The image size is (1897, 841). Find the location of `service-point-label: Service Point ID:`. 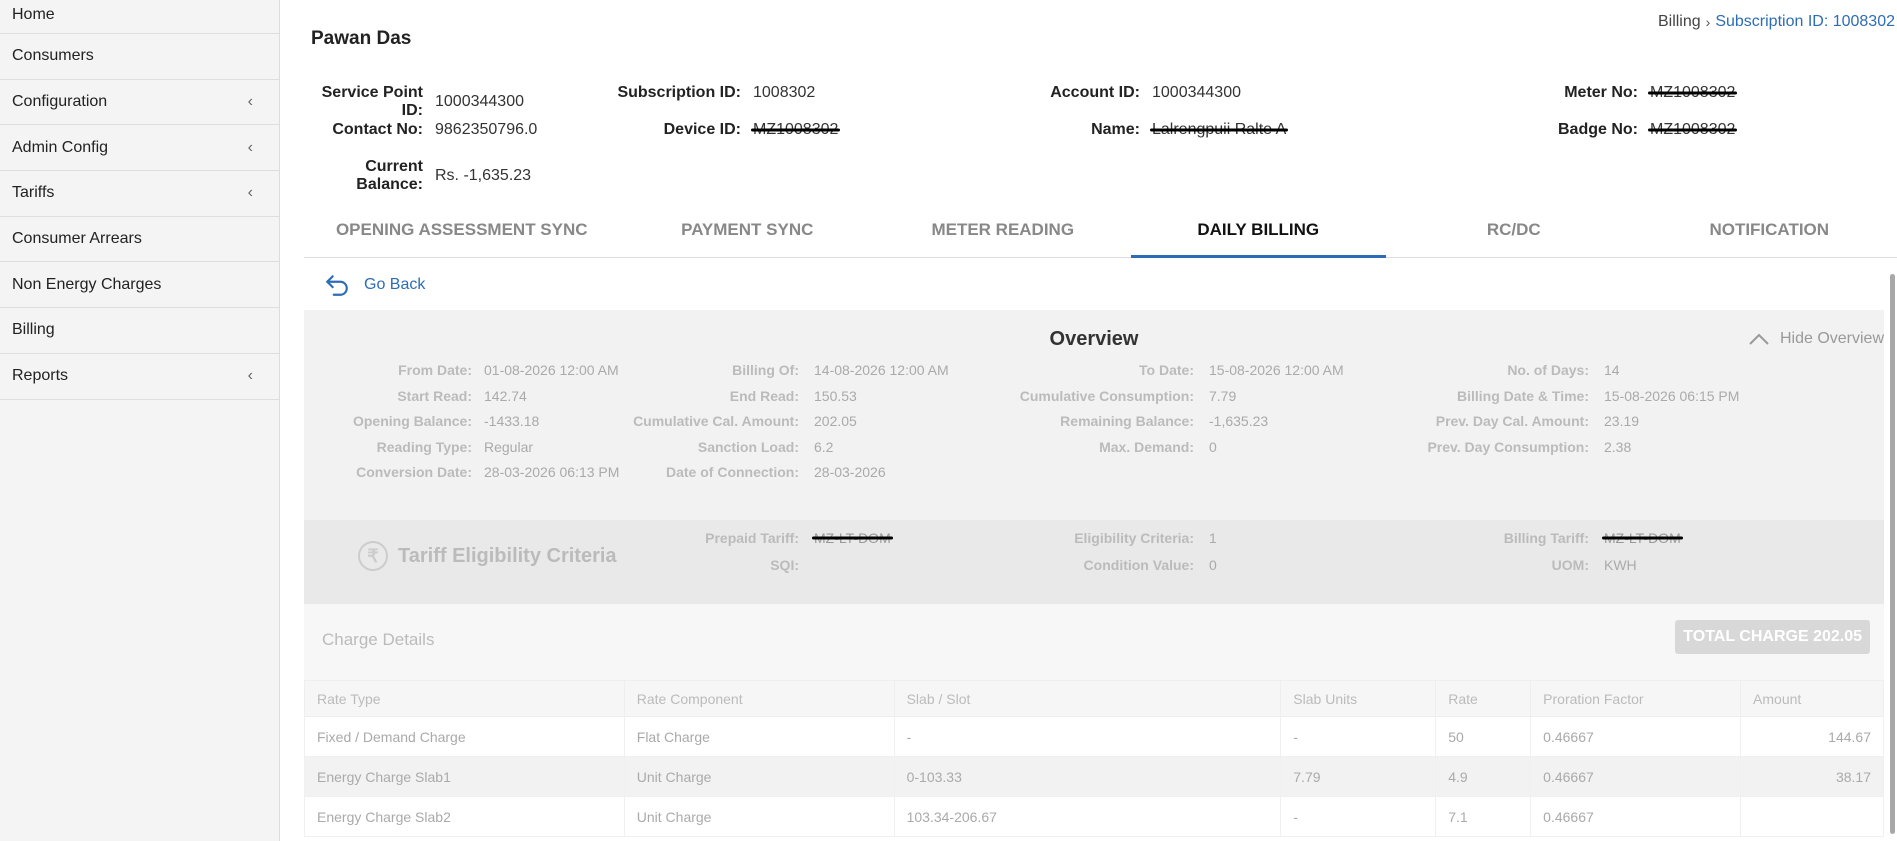

service-point-label: Service Point ID: is located at coordinates (372, 101).